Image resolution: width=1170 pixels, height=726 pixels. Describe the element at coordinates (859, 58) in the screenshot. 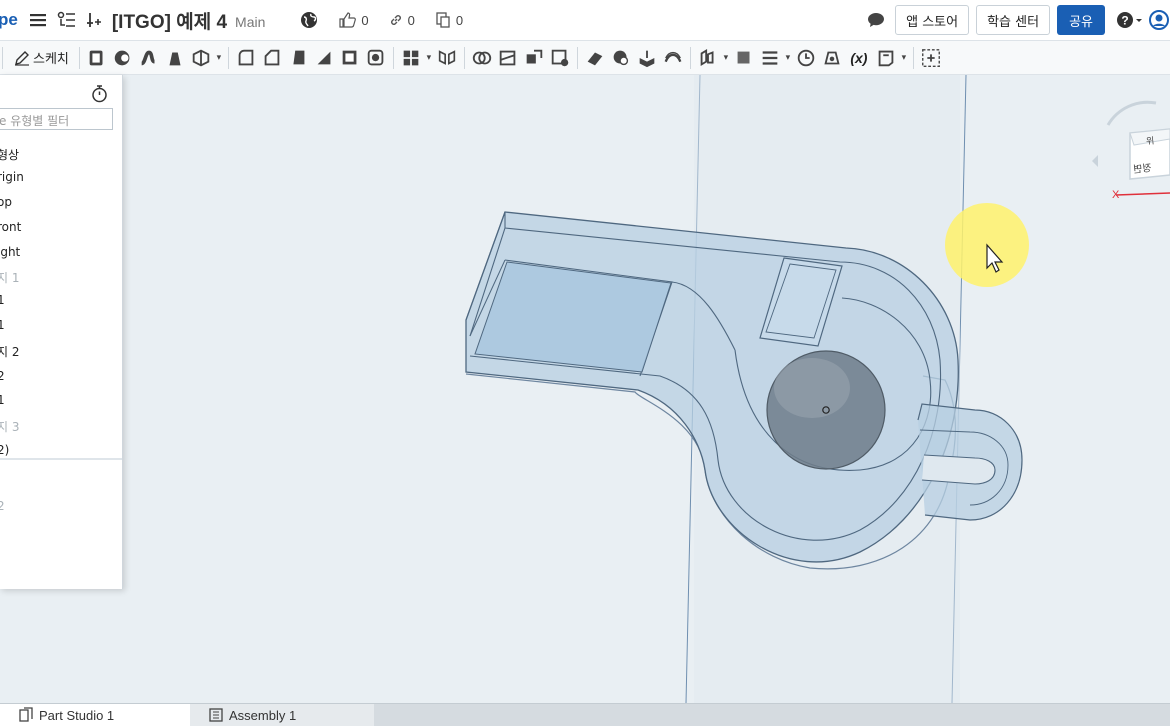

I see `variable-button: (x)` at that location.